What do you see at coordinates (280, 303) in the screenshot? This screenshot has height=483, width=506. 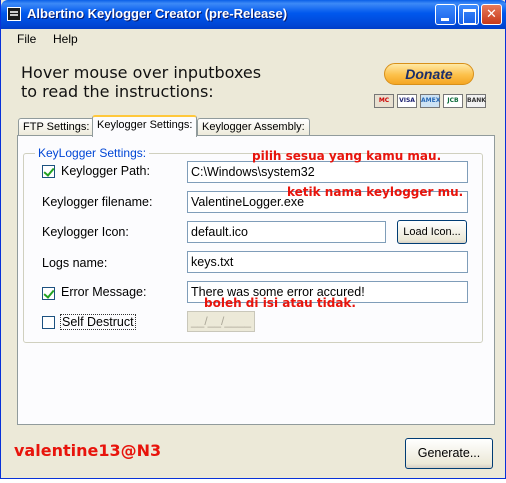 I see `annotation-optional: boleh di isi atau tidak.` at bounding box center [280, 303].